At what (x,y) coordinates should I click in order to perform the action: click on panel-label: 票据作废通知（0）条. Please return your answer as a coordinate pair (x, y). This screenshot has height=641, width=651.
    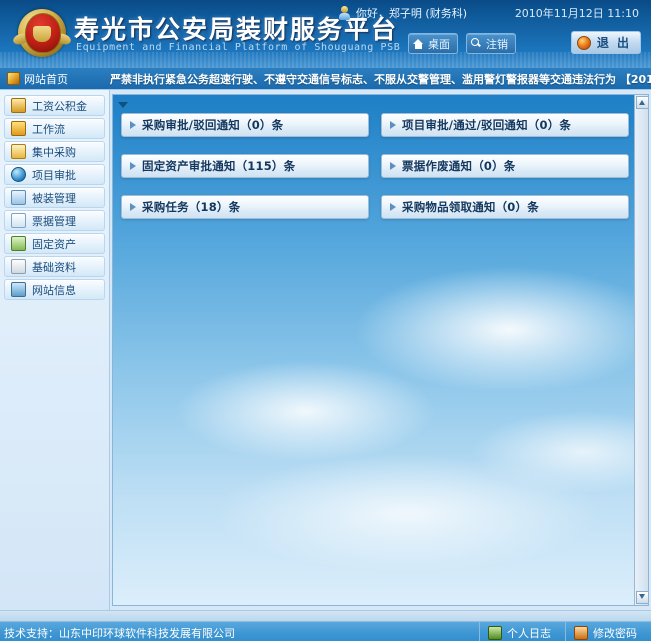
    Looking at the image, I should click on (459, 166).